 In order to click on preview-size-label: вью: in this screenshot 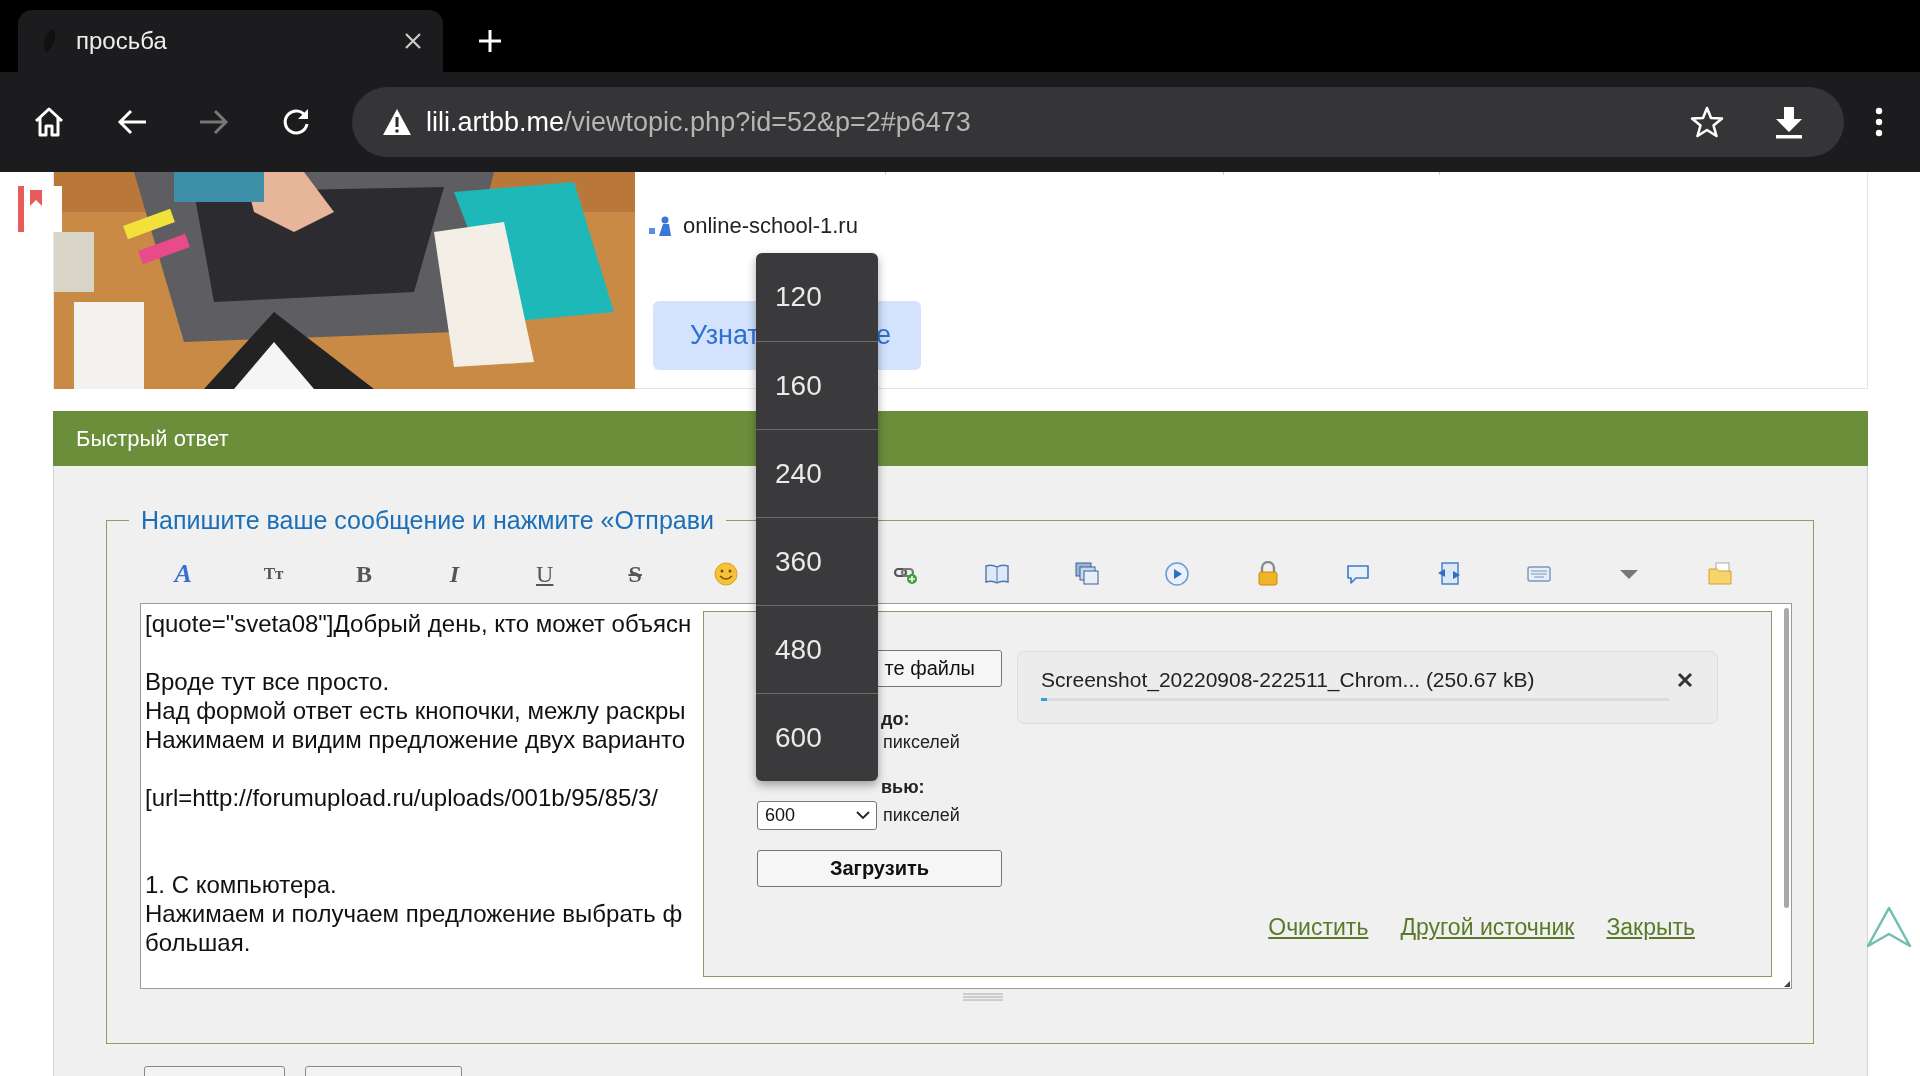, I will do `click(903, 787)`.